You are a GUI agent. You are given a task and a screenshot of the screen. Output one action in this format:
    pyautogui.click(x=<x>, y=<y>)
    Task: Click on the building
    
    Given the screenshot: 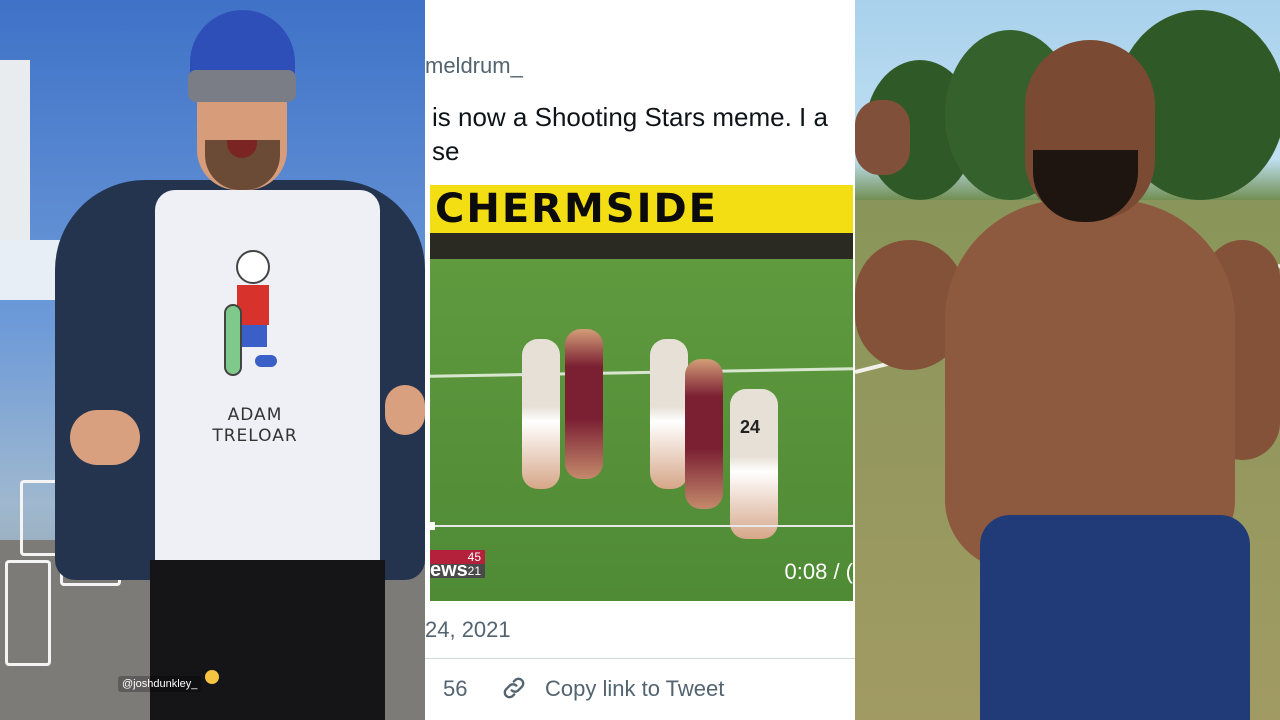 What is the action you would take?
    pyautogui.click(x=15, y=155)
    